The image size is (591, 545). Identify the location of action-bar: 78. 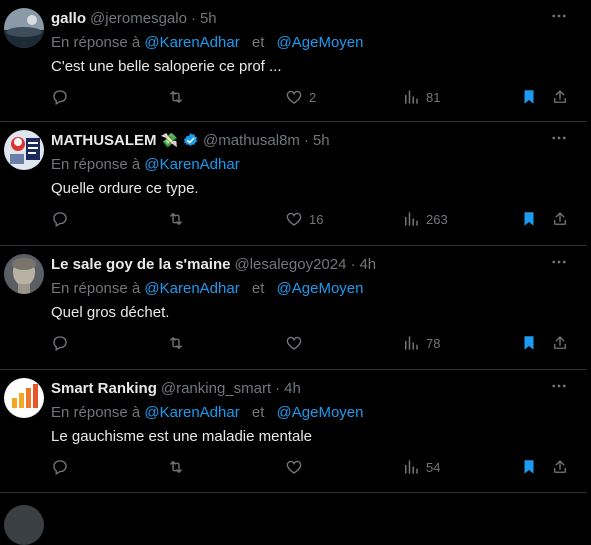
(293, 344).